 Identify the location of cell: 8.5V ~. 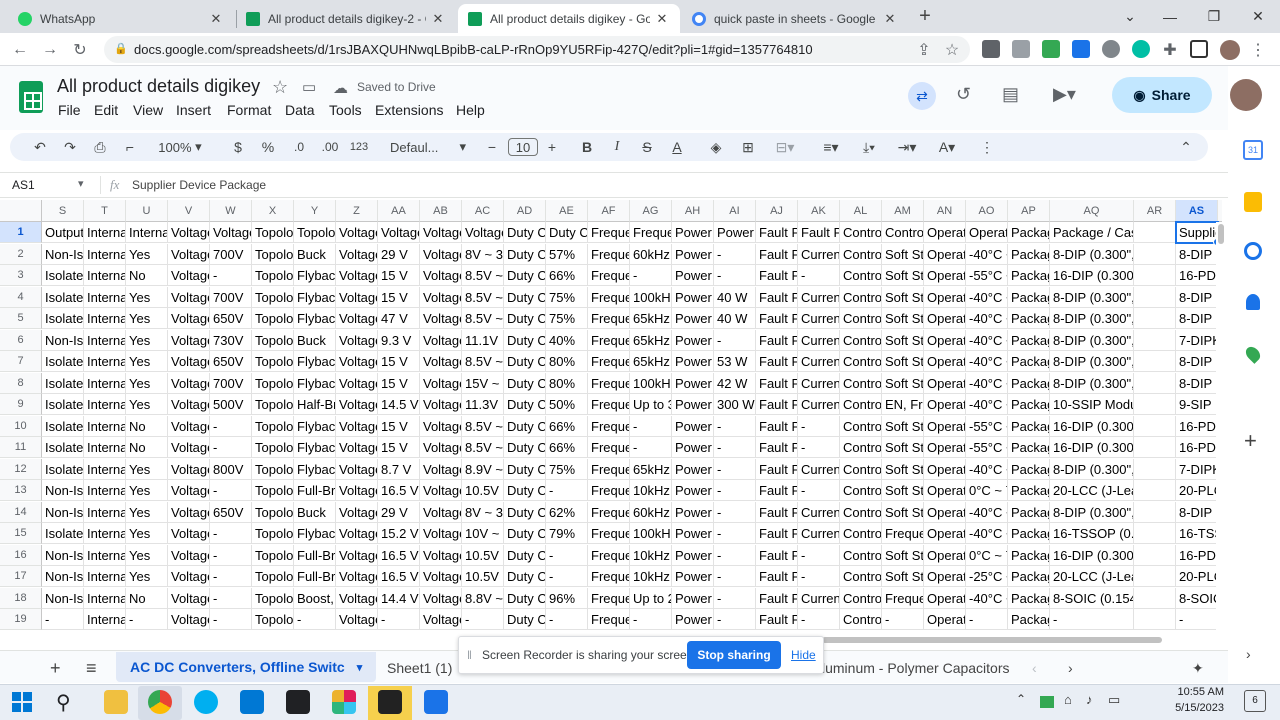
(483, 447).